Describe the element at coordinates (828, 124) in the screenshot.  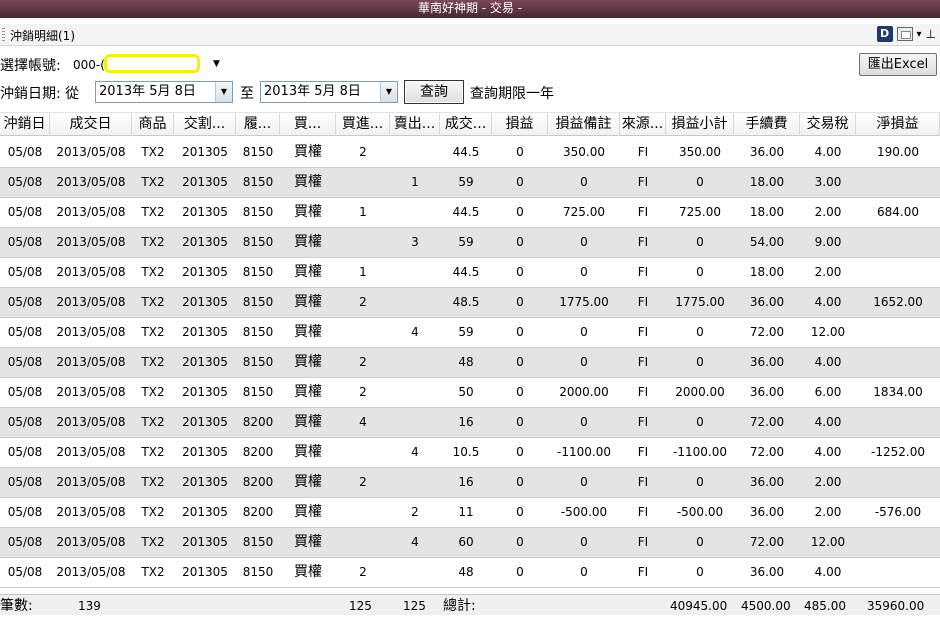
I see `header-col-tax: 交易稅` at that location.